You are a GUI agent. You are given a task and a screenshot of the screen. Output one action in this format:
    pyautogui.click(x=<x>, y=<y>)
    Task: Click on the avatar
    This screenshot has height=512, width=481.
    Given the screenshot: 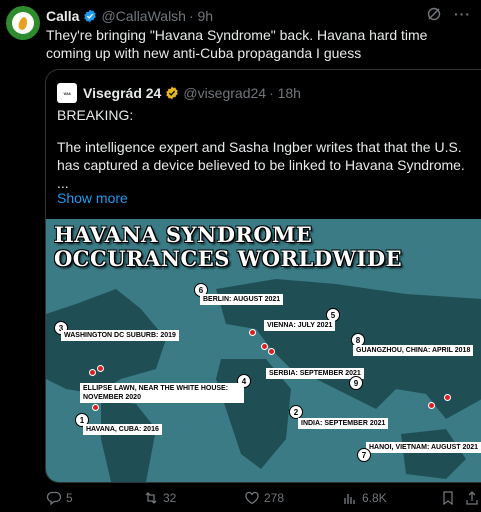 What is the action you would take?
    pyautogui.click(x=23, y=23)
    